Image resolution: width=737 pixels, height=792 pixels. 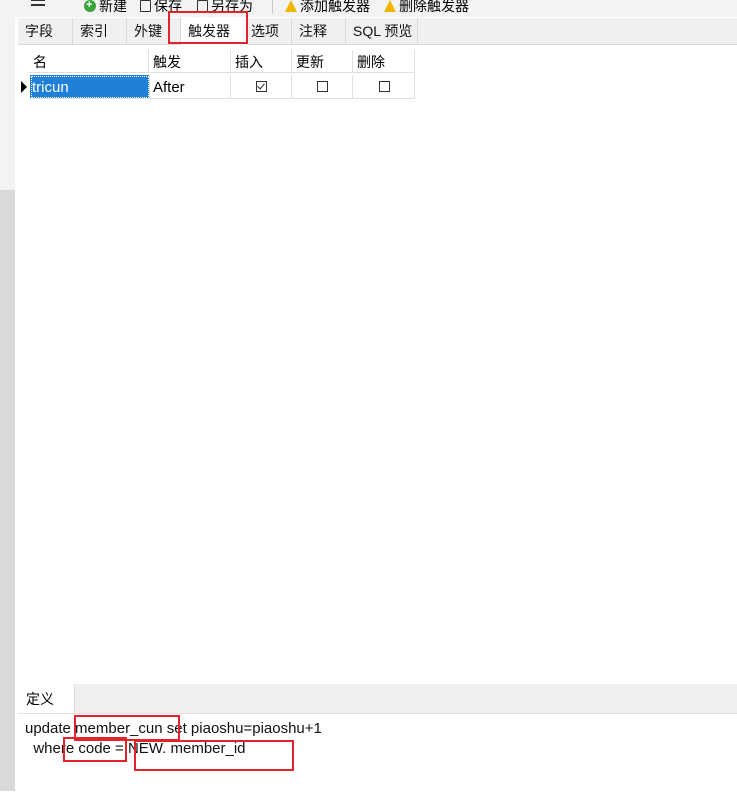 I want to click on new-button-label: 新建, so click(x=113, y=7).